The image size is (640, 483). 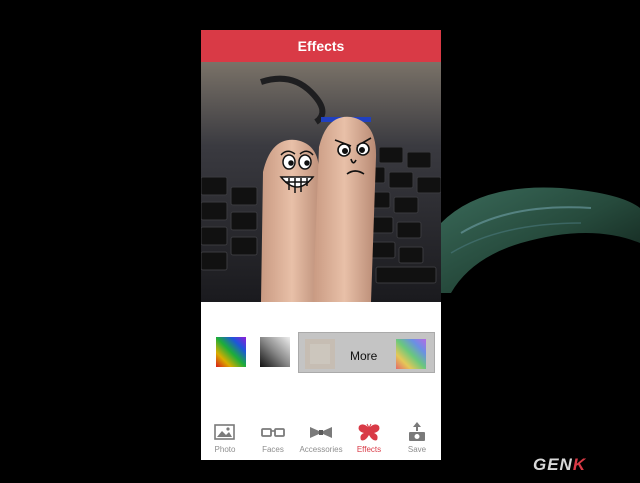 What do you see at coordinates (411, 354) in the screenshot?
I see `locked-color-effect-thumbnail` at bounding box center [411, 354].